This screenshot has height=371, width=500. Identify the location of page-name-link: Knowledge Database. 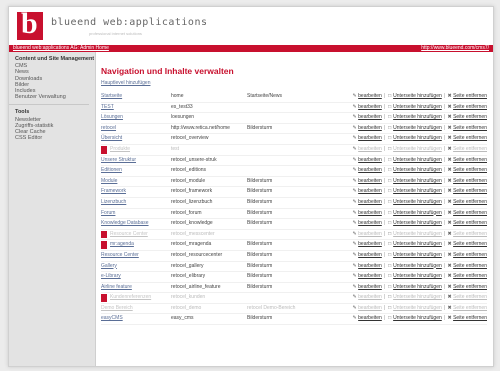
(125, 224).